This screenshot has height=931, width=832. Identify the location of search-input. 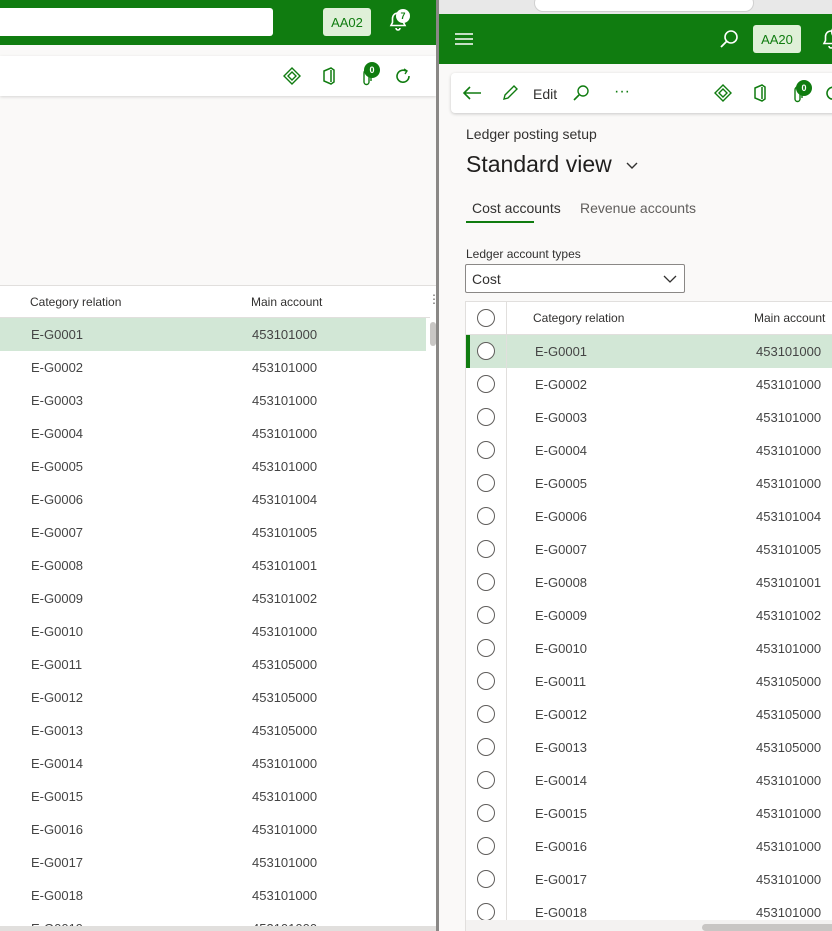
(136, 22).